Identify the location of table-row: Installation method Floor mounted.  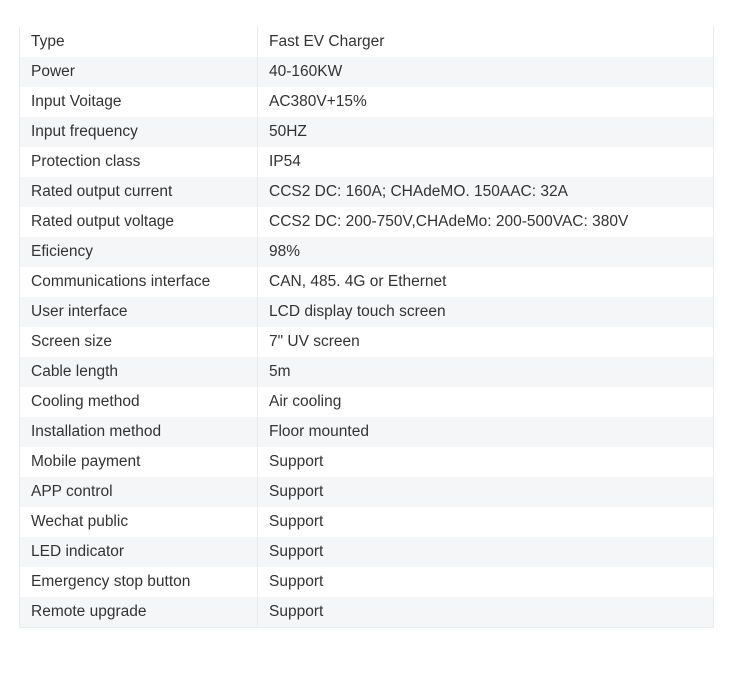
(366, 432).